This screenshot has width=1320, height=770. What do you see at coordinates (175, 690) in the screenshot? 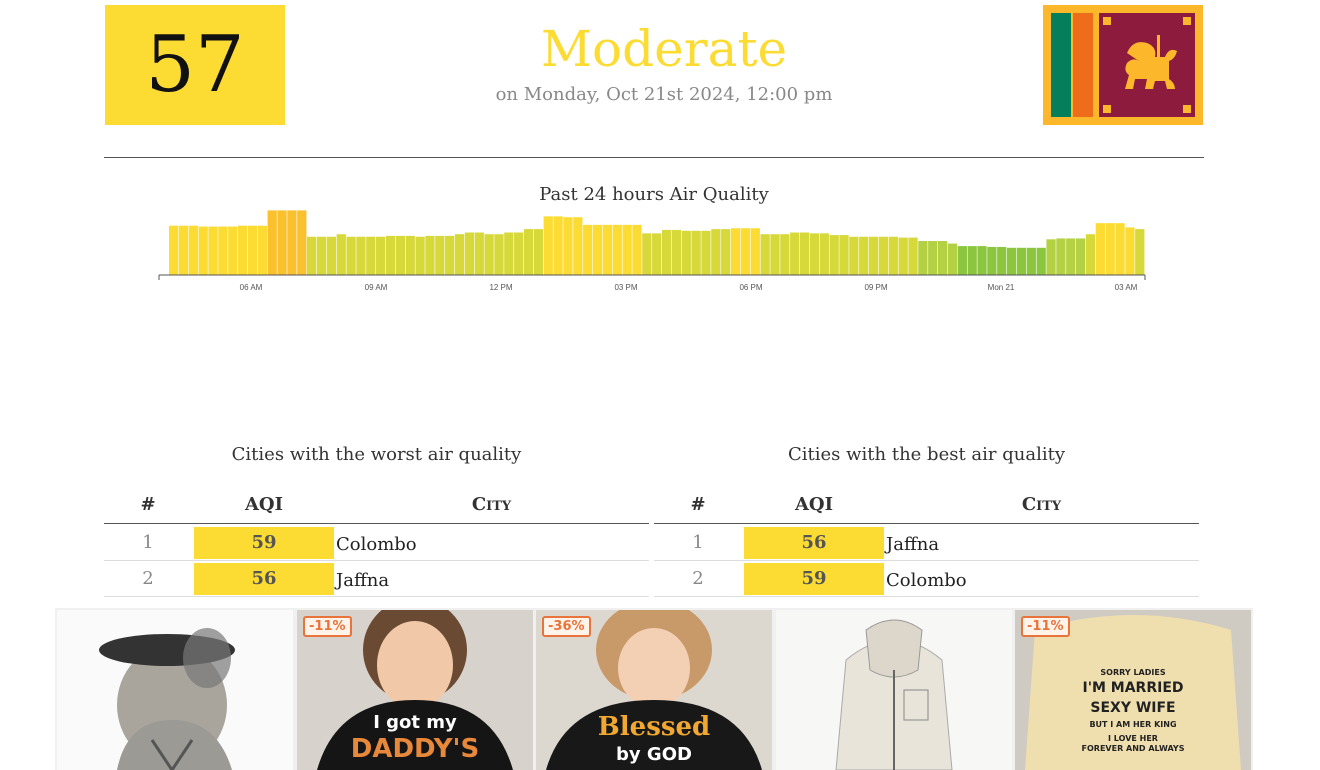
I see `ad-tile` at bounding box center [175, 690].